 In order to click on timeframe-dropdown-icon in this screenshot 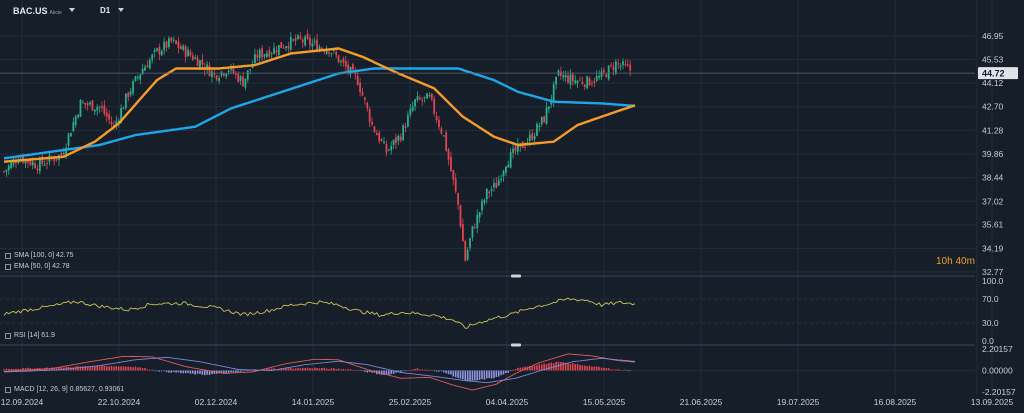, I will do `click(121, 10)`.